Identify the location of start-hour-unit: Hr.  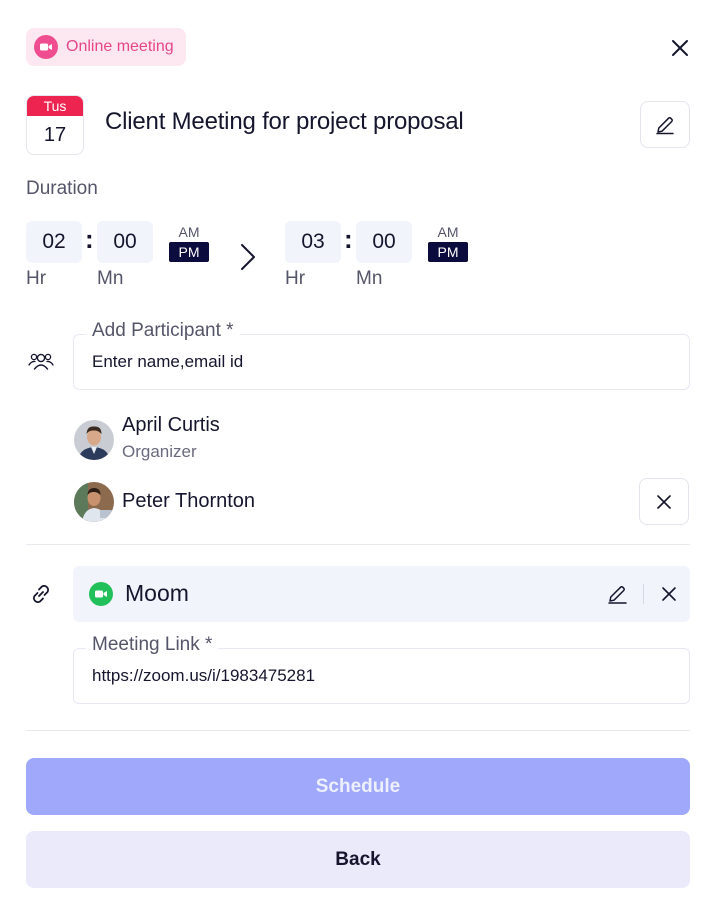
(36, 278).